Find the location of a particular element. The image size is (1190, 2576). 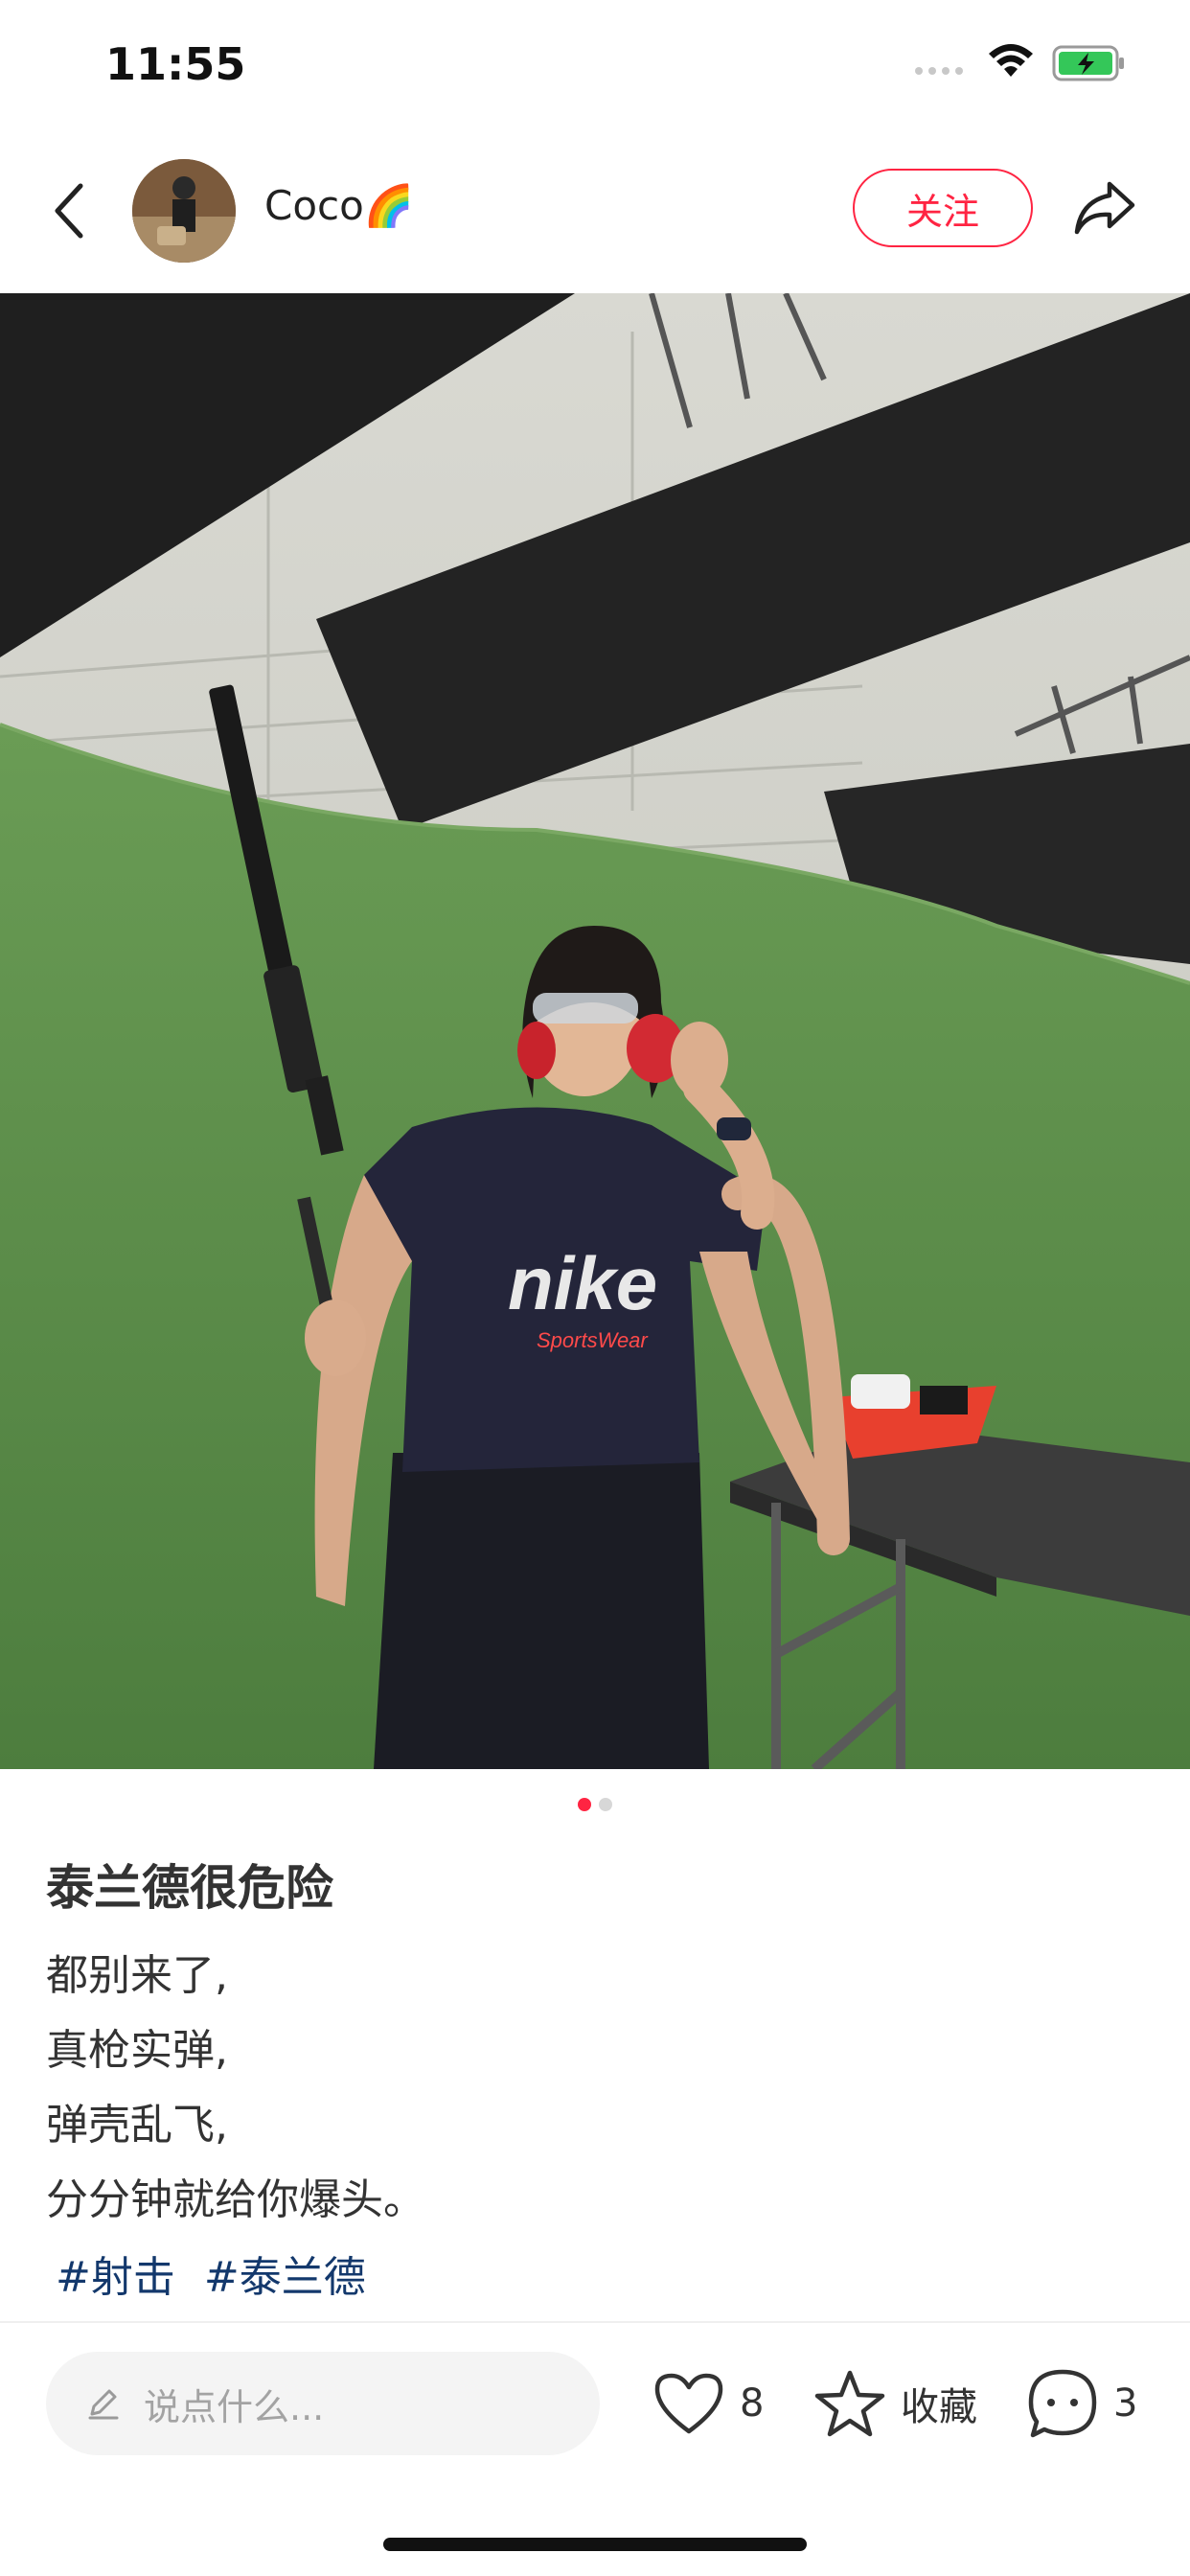

post-line: 分分钟就给你爆头。 is located at coordinates (236, 2199).